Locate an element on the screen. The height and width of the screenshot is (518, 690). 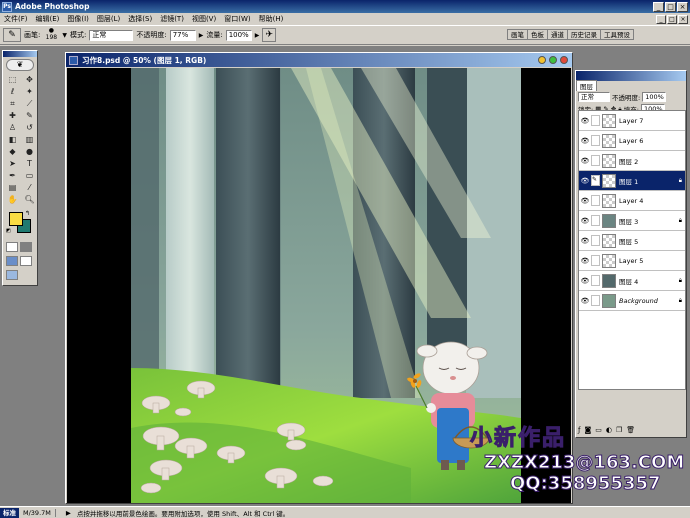
swap-colors-icon: ↰ is located at coordinates (27, 213).